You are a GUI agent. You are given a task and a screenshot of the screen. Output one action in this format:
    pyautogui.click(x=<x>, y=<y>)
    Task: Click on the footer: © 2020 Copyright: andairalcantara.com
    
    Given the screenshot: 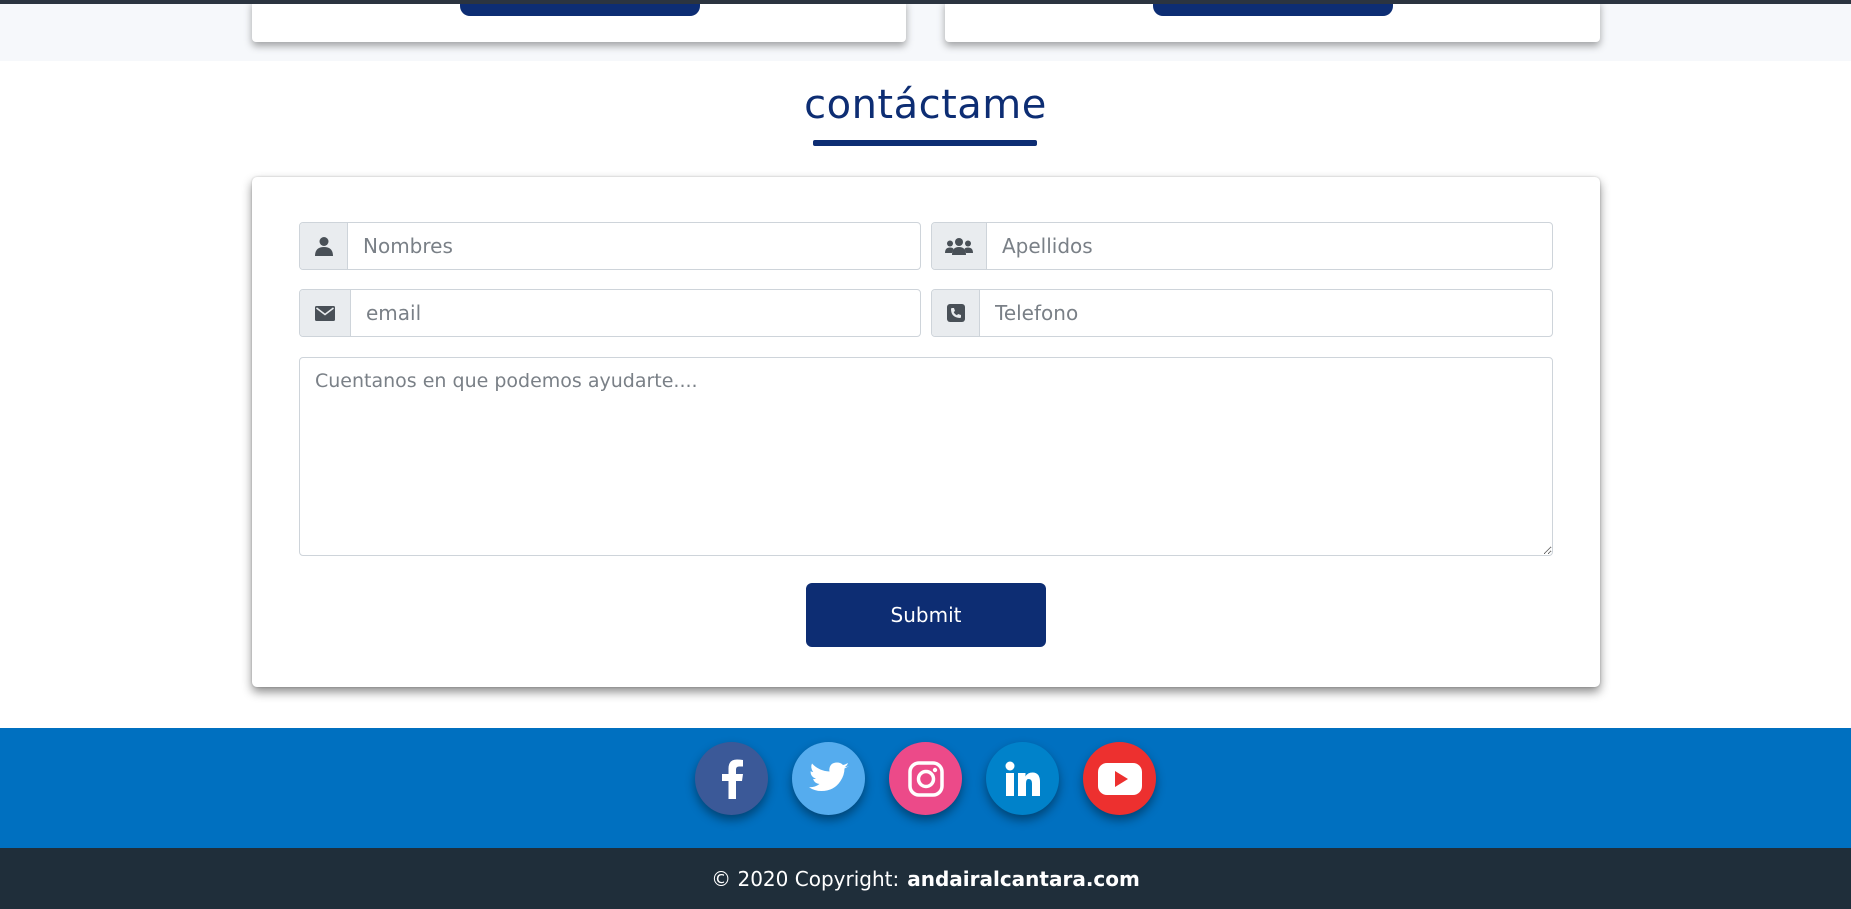 What is the action you would take?
    pyautogui.click(x=925, y=878)
    